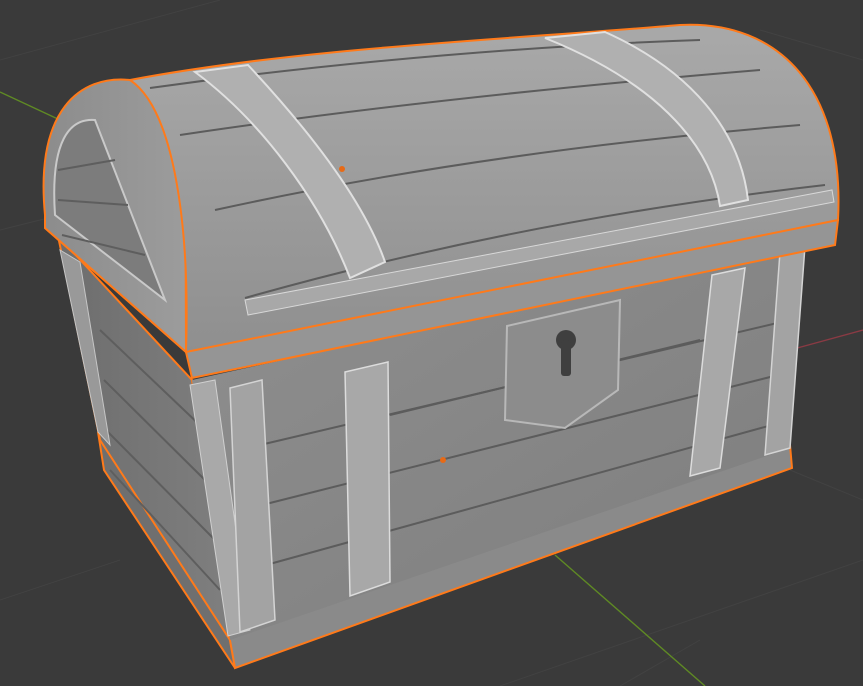 This screenshot has width=863, height=686. Describe the element at coordinates (826, 340) in the screenshot. I see `x-axis-line` at that location.